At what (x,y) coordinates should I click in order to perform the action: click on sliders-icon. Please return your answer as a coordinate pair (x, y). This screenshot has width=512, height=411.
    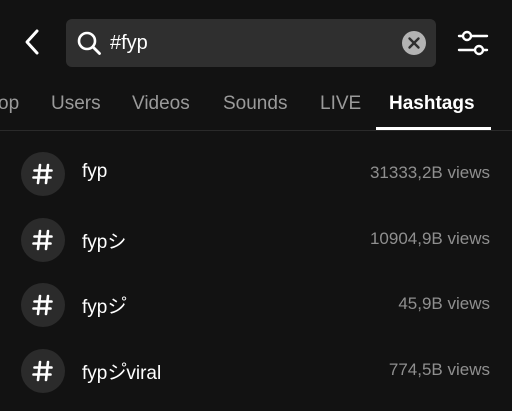
    Looking at the image, I should click on (473, 43).